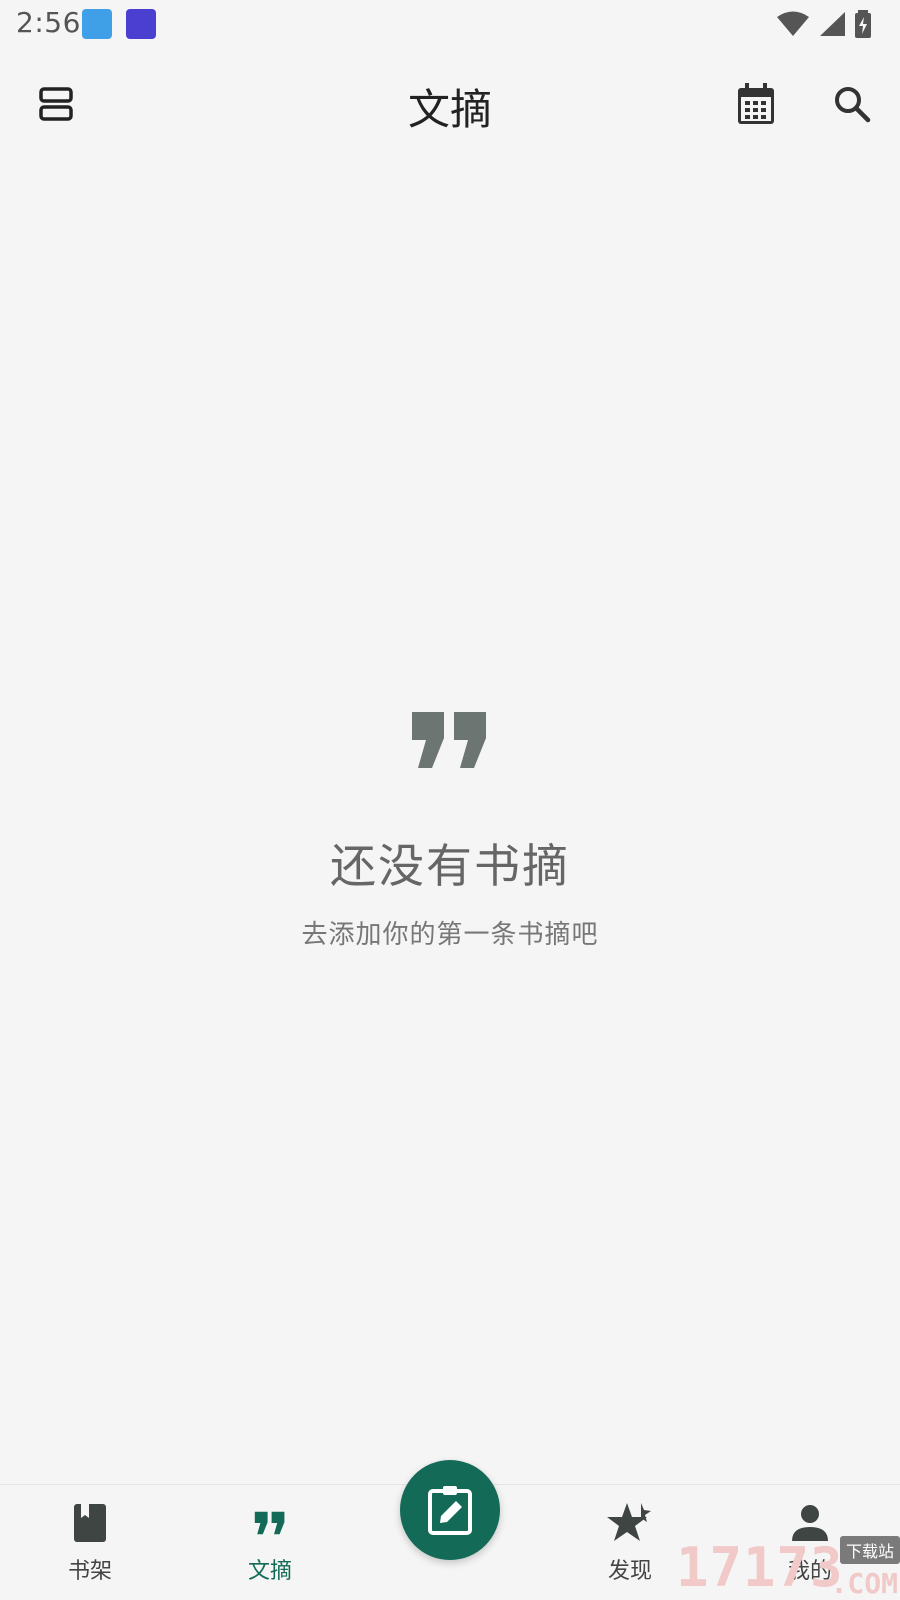 Image resolution: width=900 pixels, height=1600 pixels. I want to click on watermark-digits: 17173, so click(760, 1567).